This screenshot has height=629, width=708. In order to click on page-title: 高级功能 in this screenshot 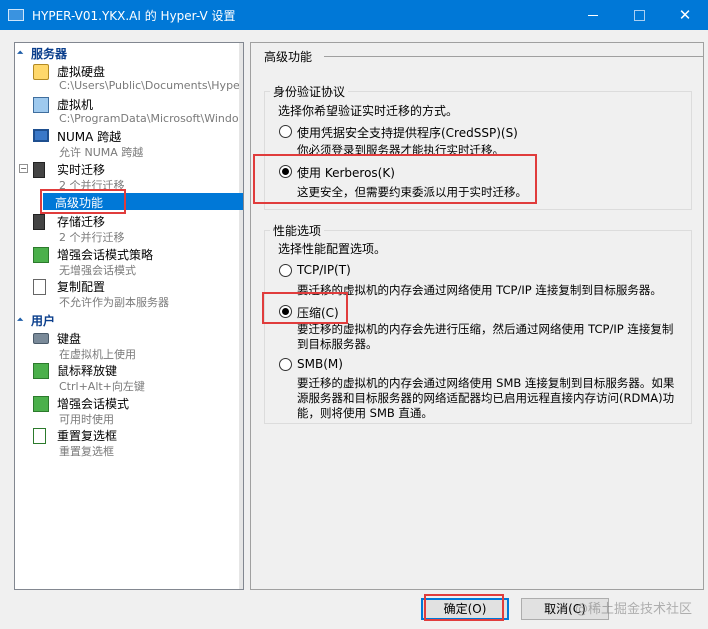, I will do `click(288, 57)`.